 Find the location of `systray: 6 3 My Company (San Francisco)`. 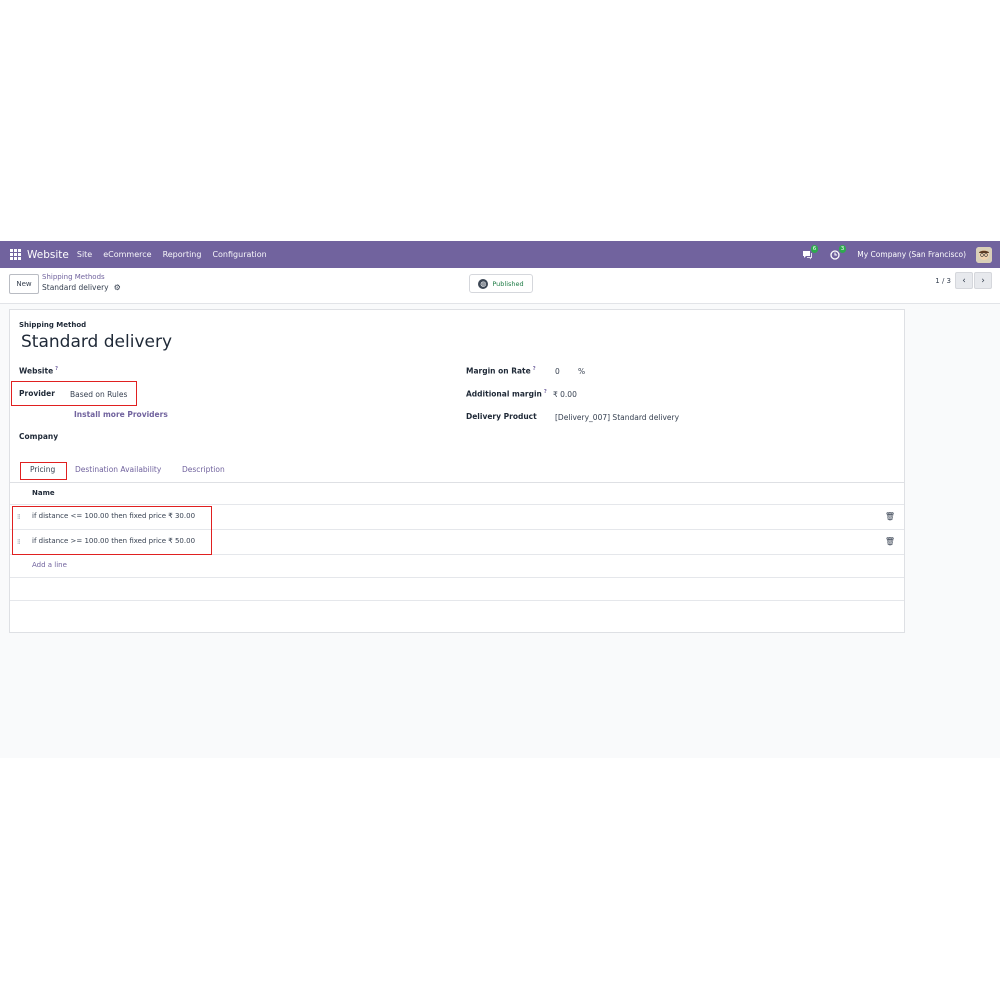

systray: 6 3 My Company (San Francisco) is located at coordinates (896, 254).